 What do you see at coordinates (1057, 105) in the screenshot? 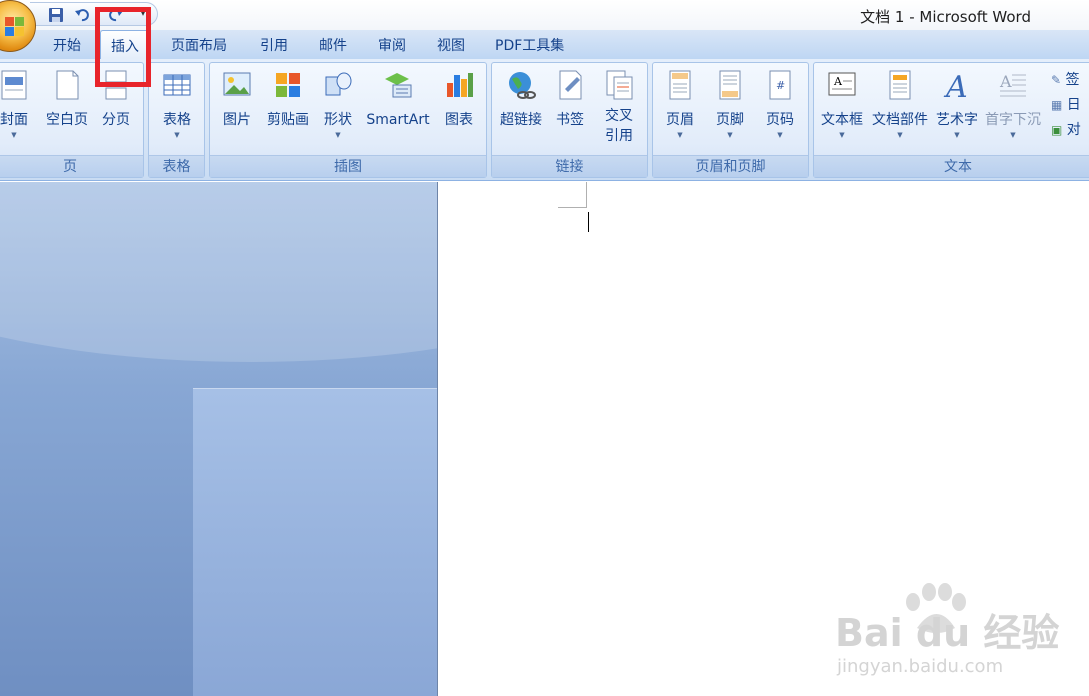
I see `calendar-icon: ▦` at bounding box center [1057, 105].